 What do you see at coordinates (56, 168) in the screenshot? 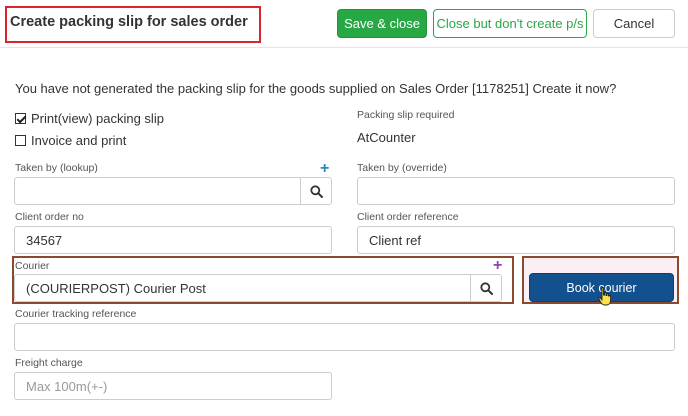
I see `taken-by-lookup-label: Taken by (lookup)` at bounding box center [56, 168].